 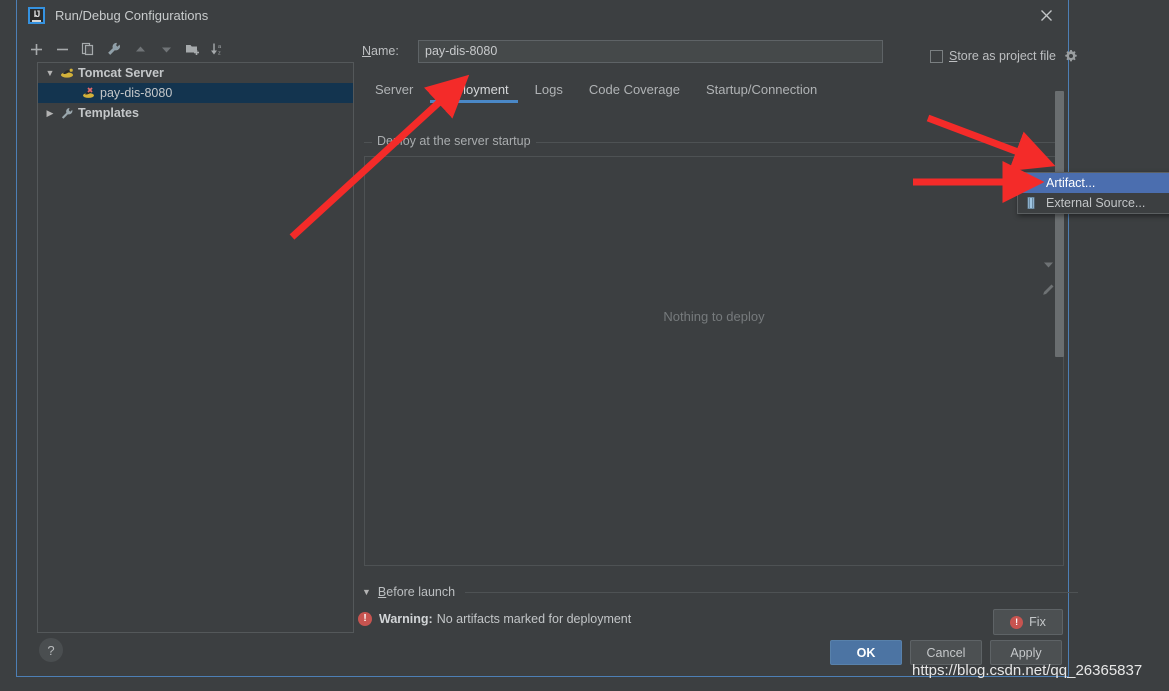 I want to click on tomcat-icon, so click(x=67, y=73).